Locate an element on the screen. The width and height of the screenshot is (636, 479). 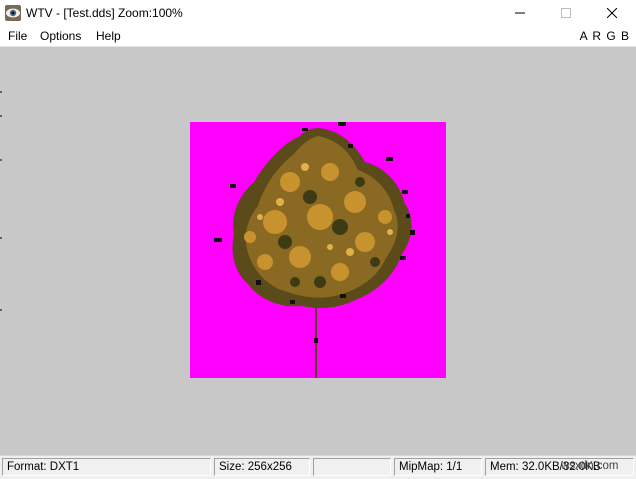
minimize-icon is located at coordinates (520, 13).